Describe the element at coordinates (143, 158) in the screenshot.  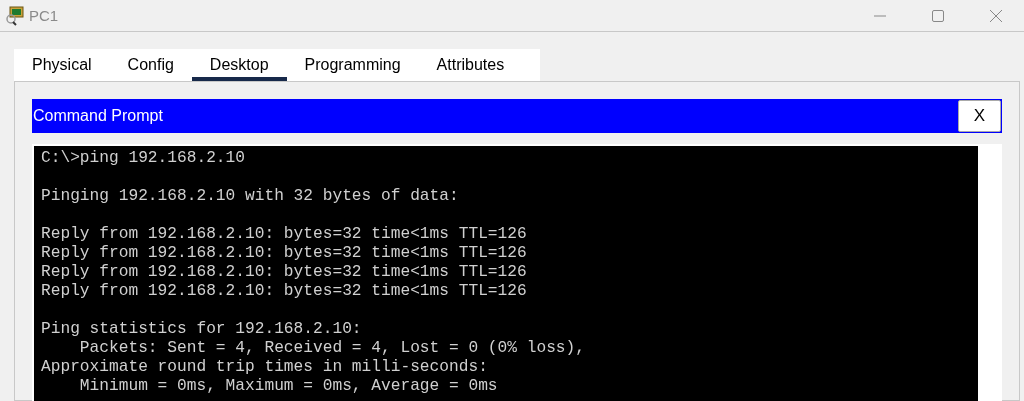
I see `terminal-line: C:\>ping 192.168.2.10` at that location.